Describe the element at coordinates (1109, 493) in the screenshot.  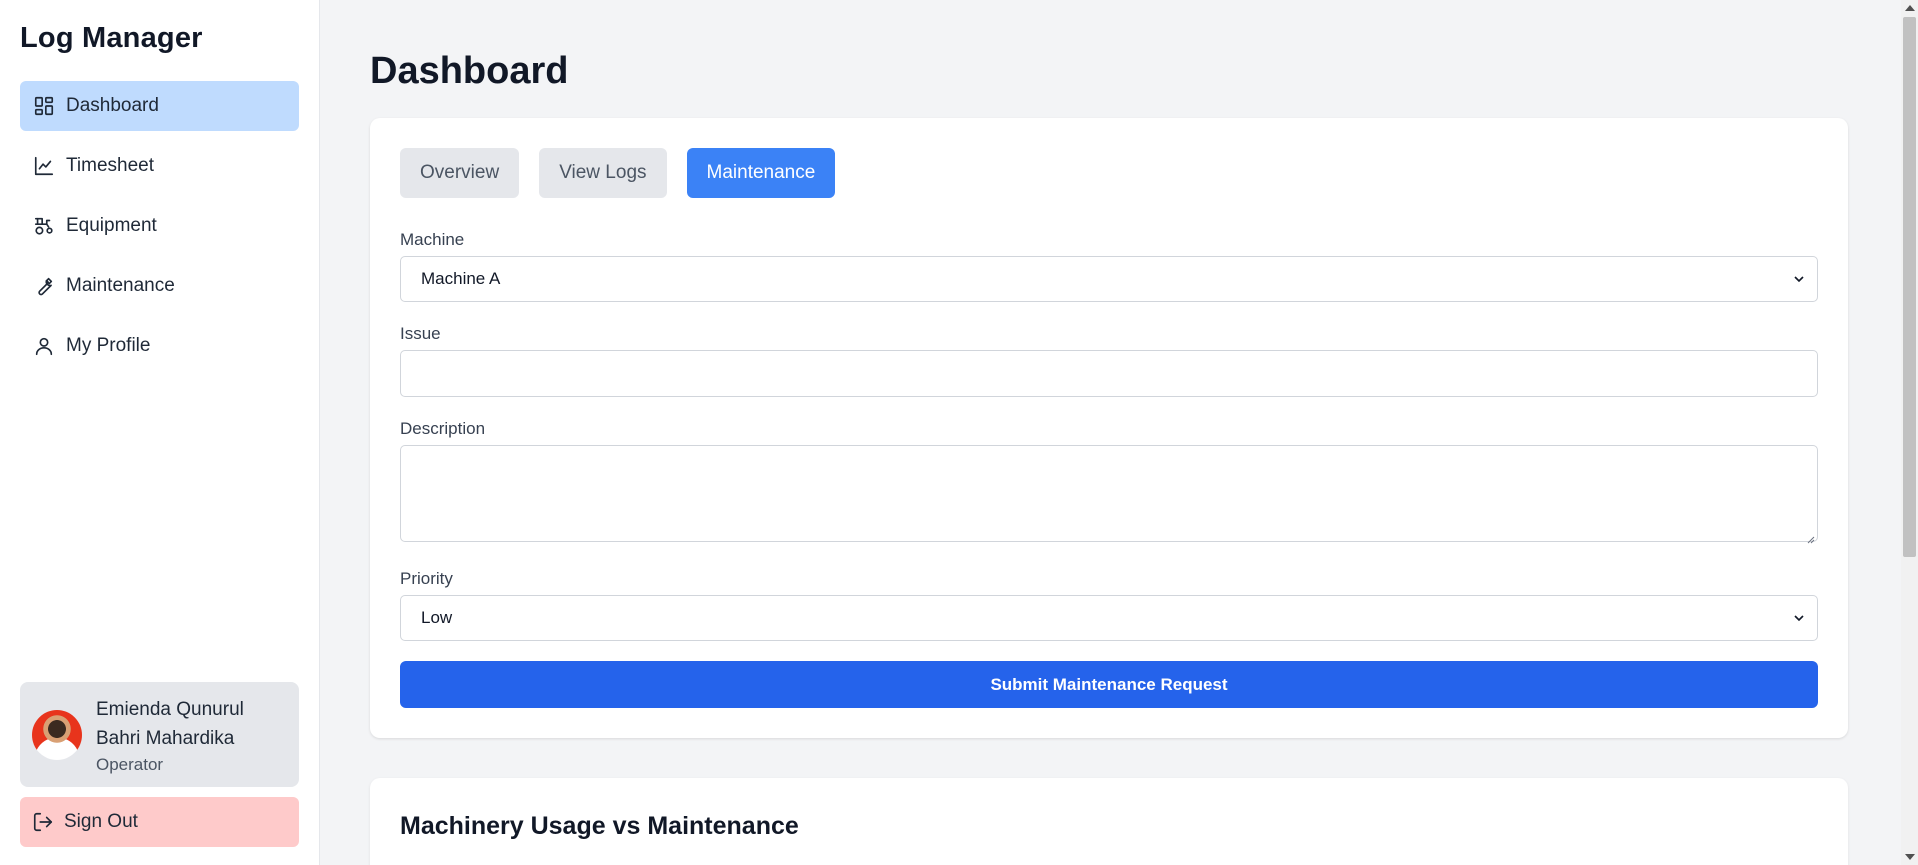
I see `description-textarea` at that location.